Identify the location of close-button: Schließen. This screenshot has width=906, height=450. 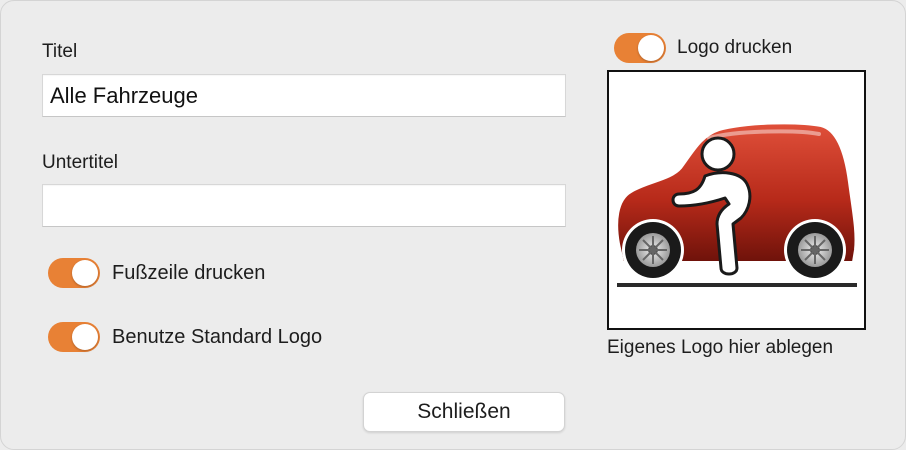
(464, 412).